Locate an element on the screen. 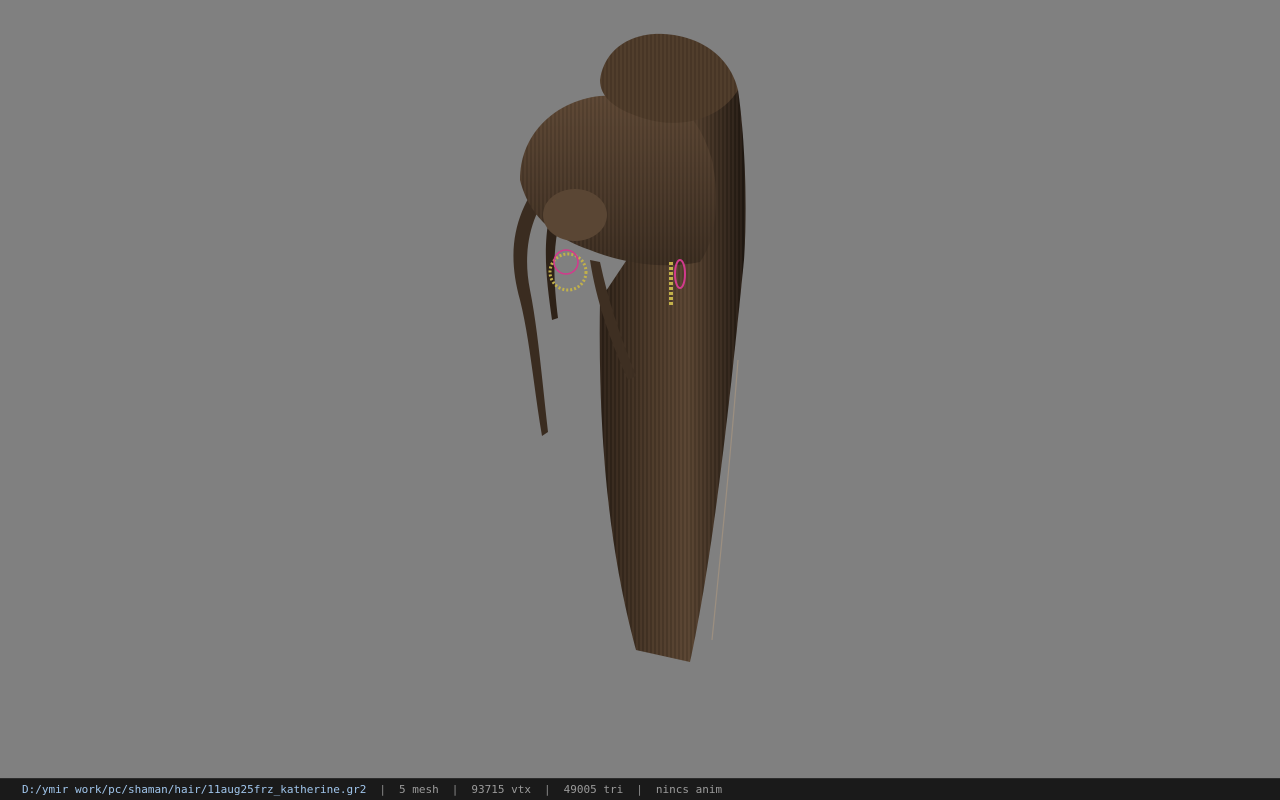  vertex-count: 93715 vtx is located at coordinates (501, 789).